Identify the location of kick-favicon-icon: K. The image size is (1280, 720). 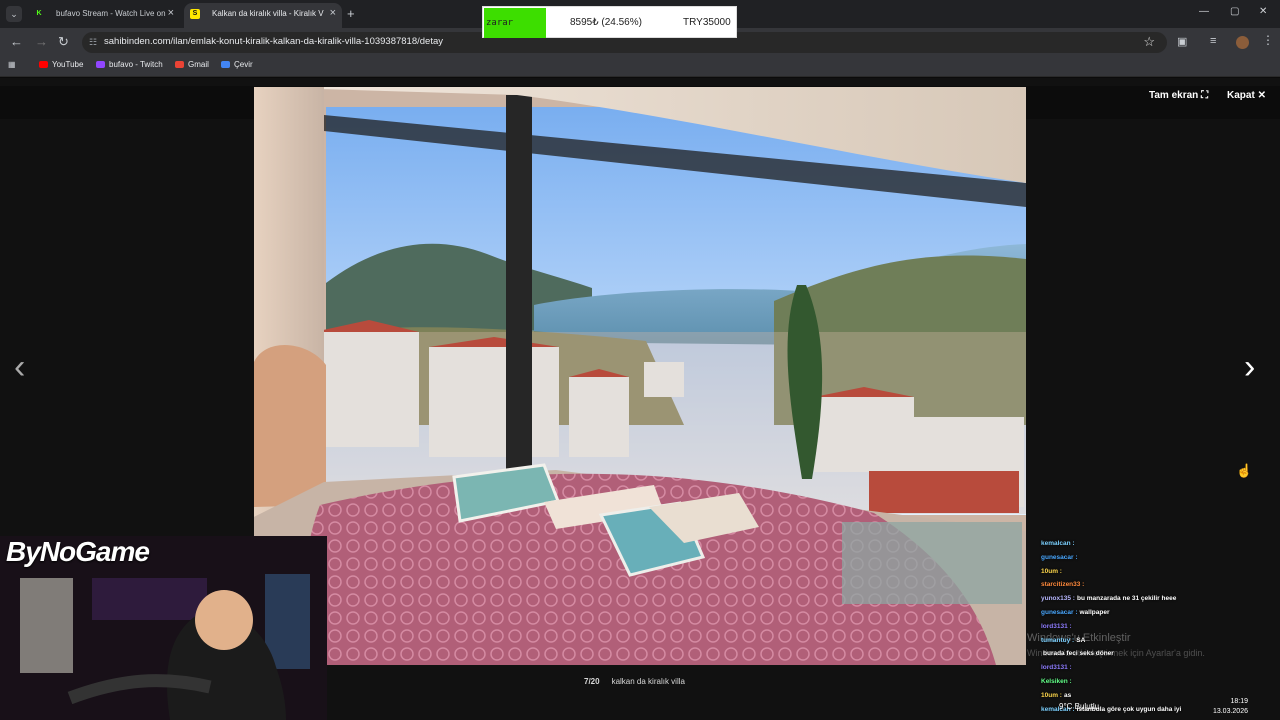
(39, 14).